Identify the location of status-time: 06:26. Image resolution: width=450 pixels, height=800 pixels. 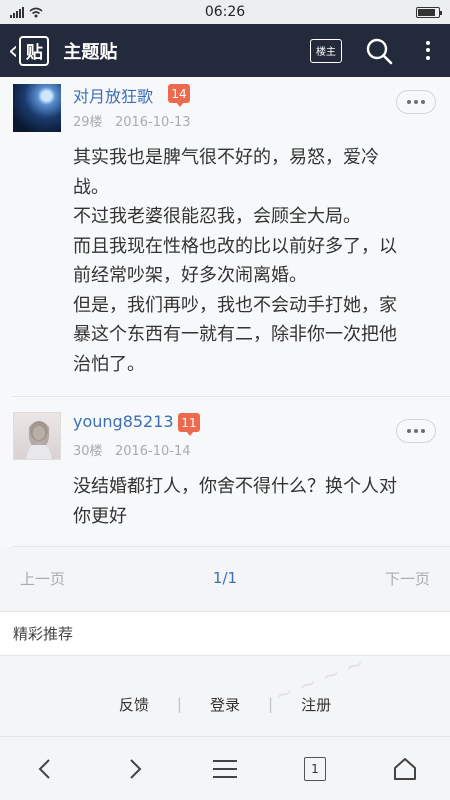
(225, 12).